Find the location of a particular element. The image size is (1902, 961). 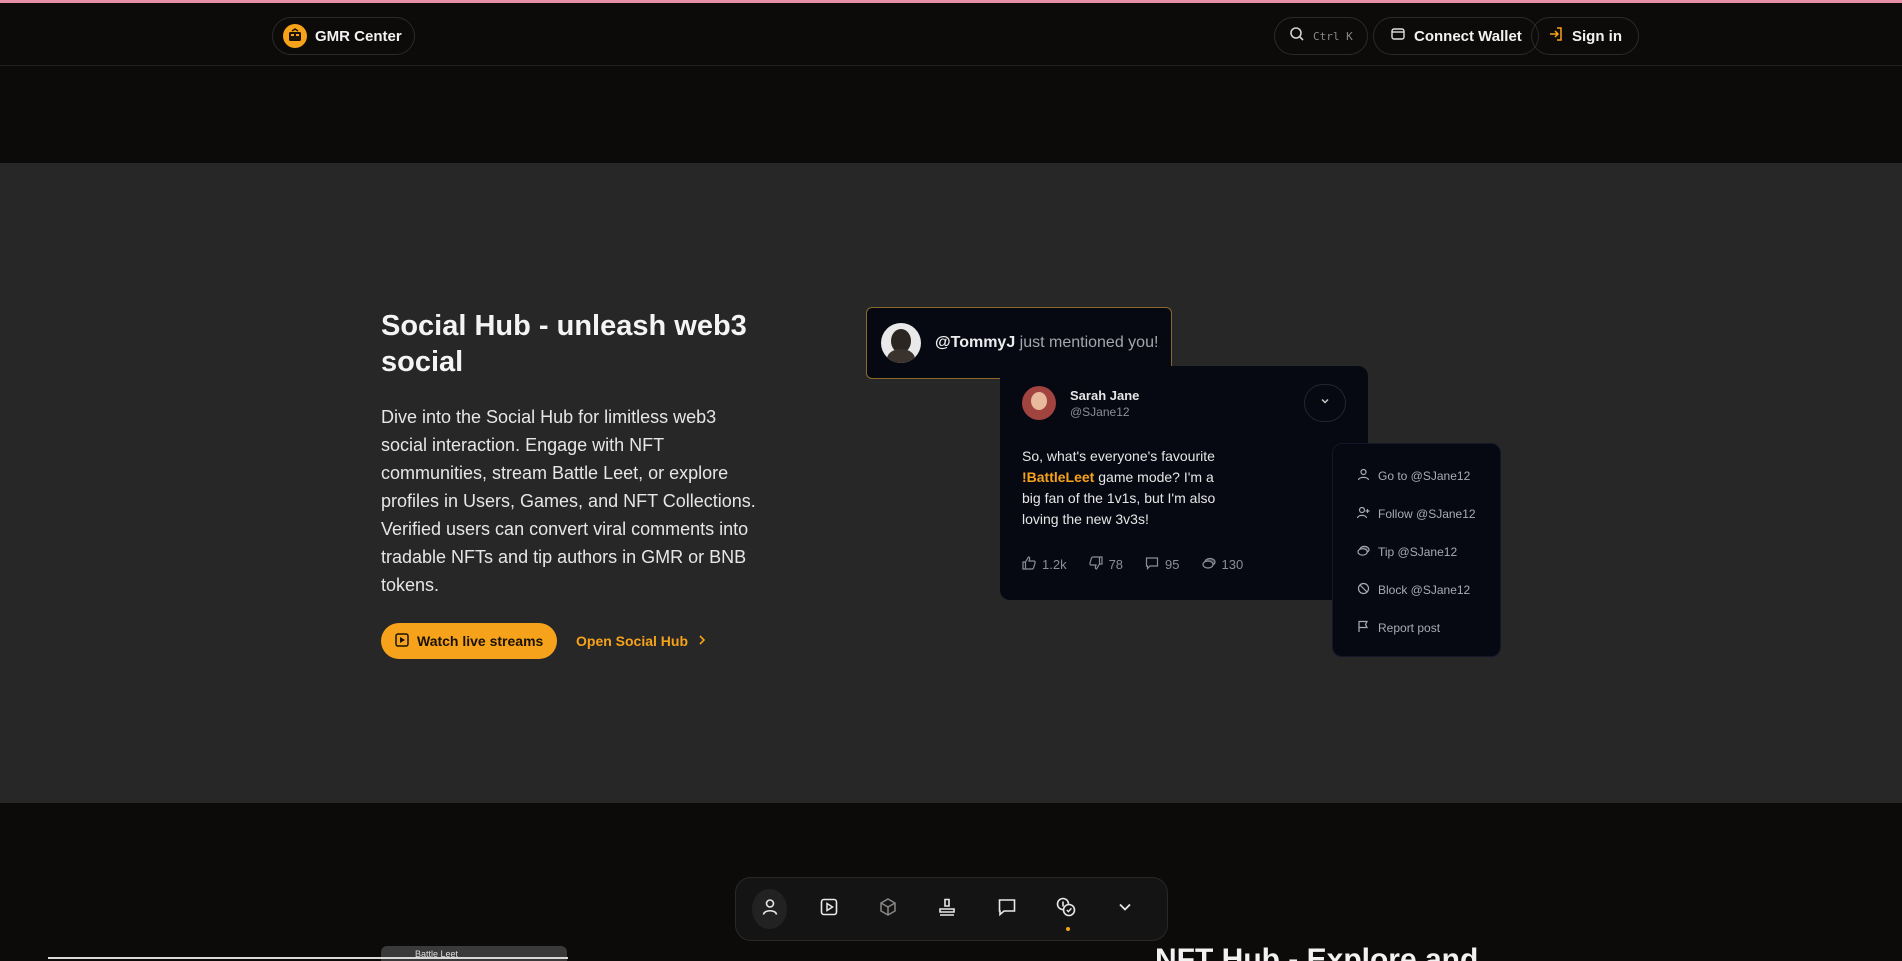

post-options-button is located at coordinates (1325, 403).